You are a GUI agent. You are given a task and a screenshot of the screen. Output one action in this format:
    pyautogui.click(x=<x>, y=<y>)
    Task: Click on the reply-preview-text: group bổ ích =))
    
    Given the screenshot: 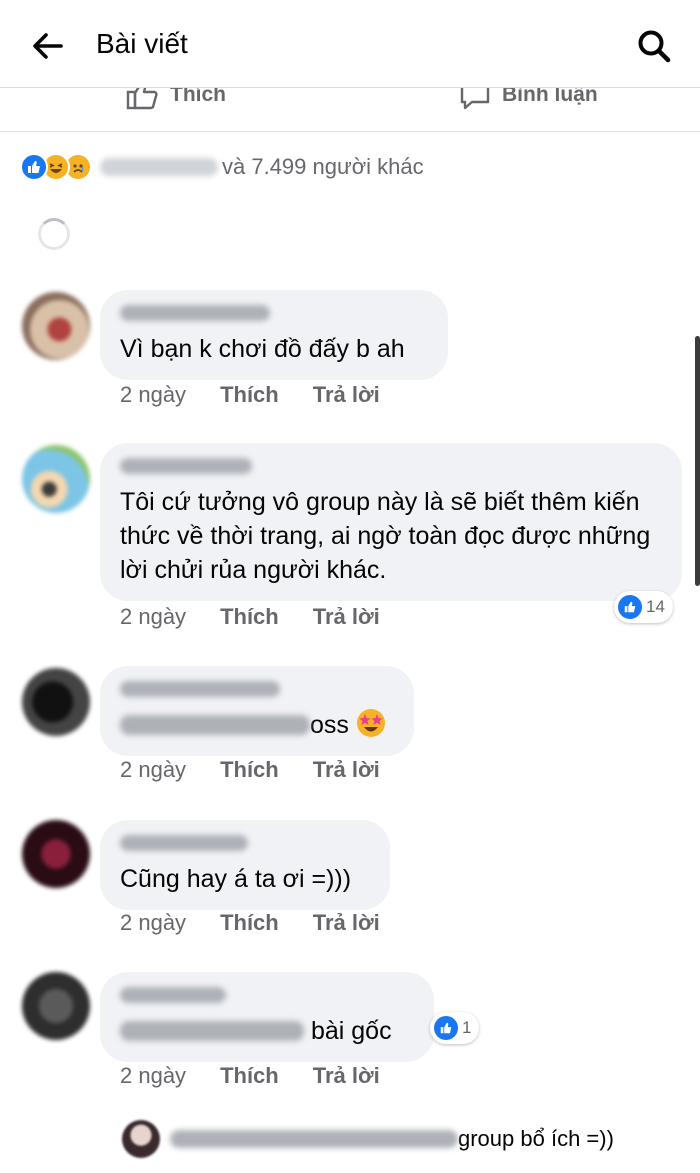 What is the action you would take?
    pyautogui.click(x=392, y=1139)
    